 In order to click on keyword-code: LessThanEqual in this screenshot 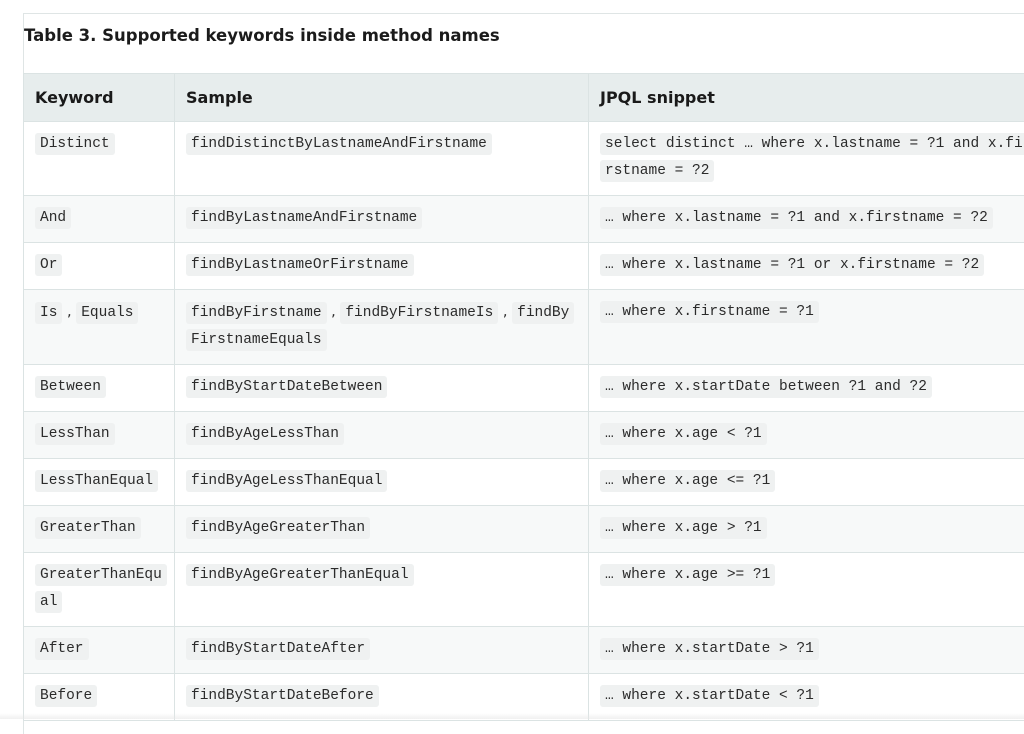, I will do `click(96, 481)`.